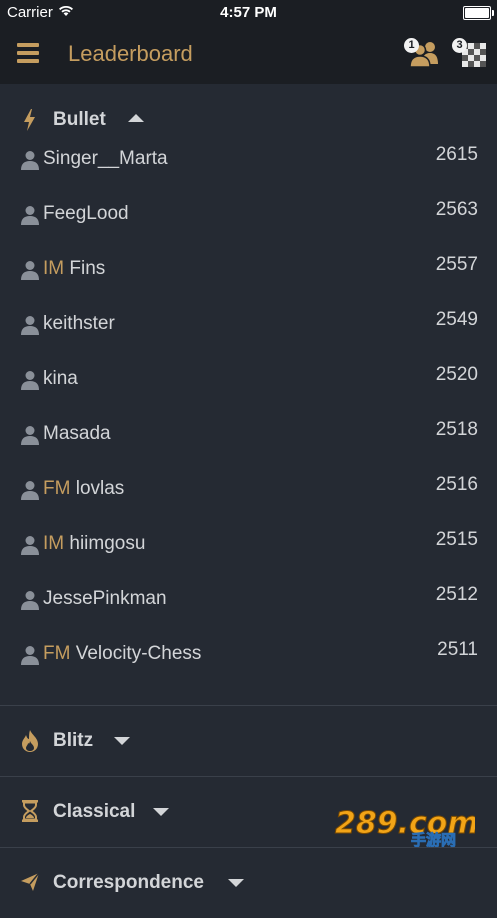  I want to click on correspondence-section-label: Correspondence, so click(128, 882).